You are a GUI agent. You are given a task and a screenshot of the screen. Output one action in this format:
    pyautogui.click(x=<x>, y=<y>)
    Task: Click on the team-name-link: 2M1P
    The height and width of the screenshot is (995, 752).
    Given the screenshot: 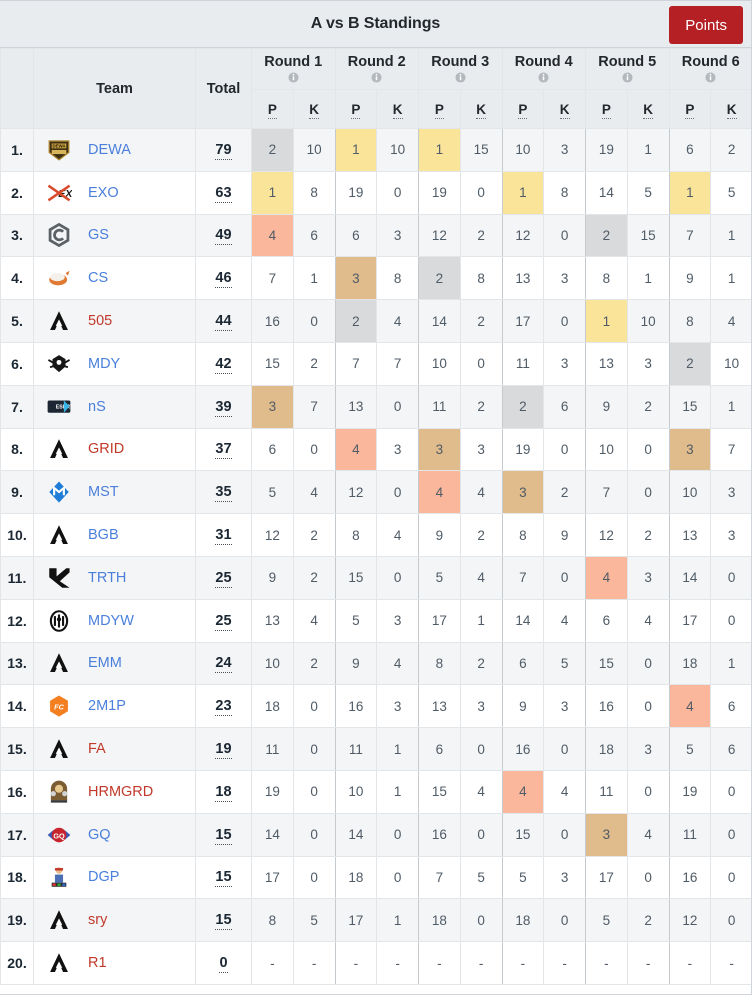 What is the action you would take?
    pyautogui.click(x=107, y=706)
    